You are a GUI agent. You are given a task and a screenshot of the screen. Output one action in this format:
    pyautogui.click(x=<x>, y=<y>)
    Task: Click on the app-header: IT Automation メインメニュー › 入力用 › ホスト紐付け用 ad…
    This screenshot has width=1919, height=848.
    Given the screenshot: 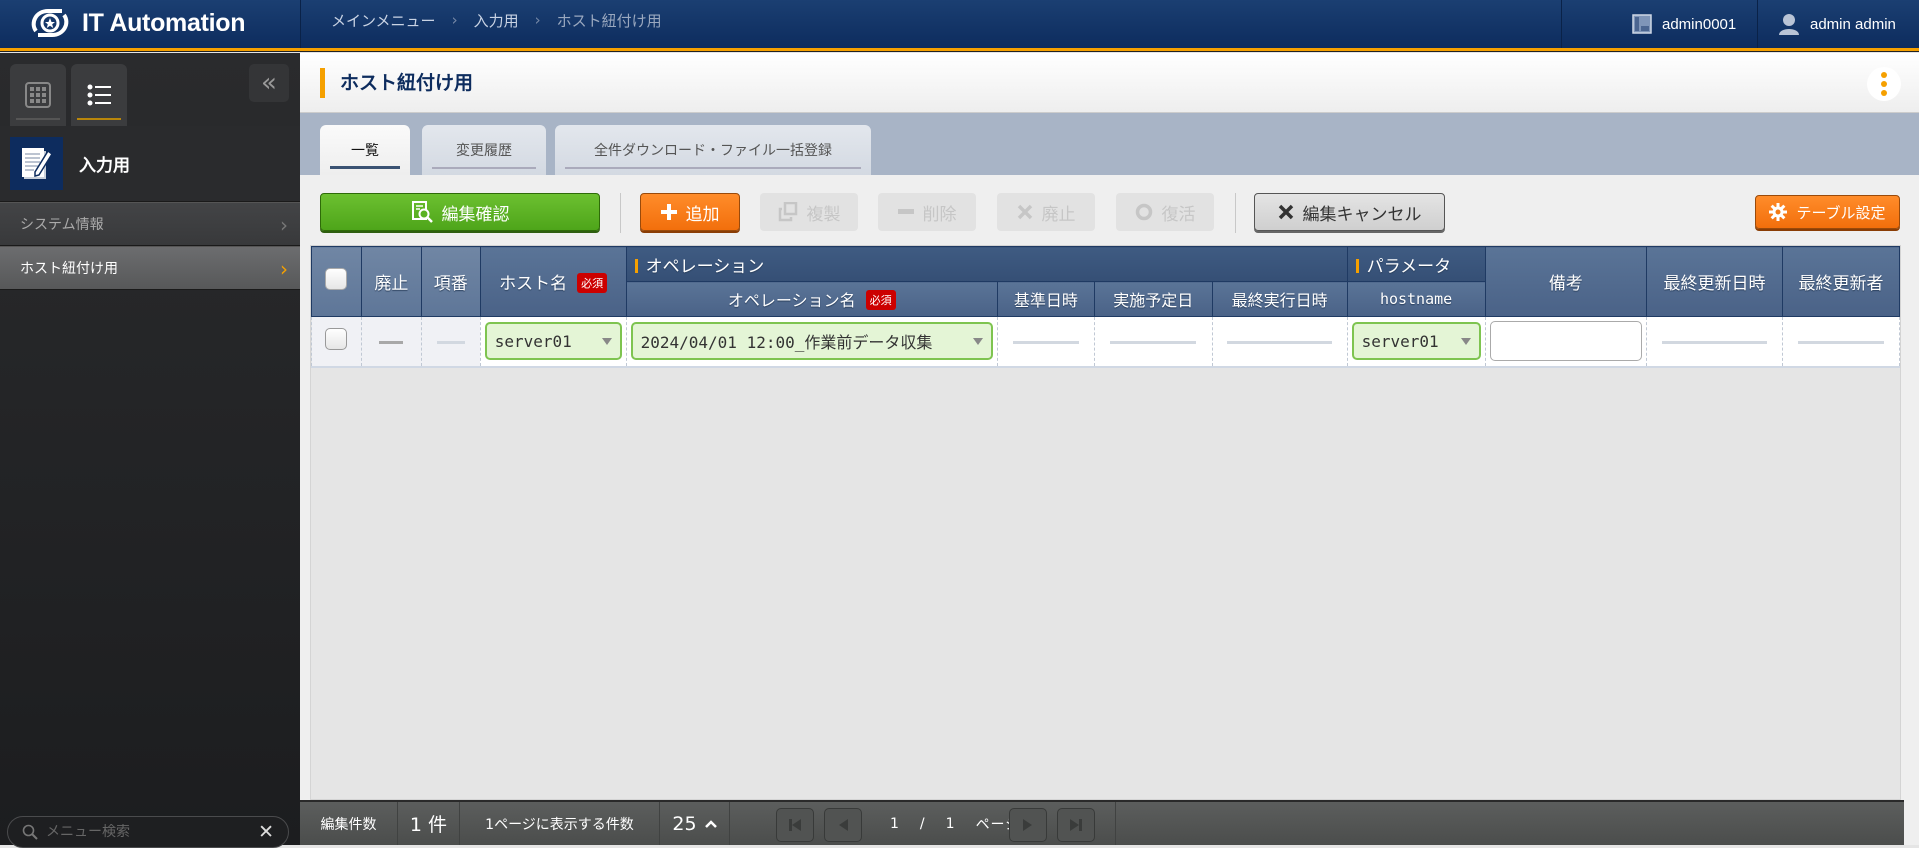 What is the action you would take?
    pyautogui.click(x=959, y=24)
    